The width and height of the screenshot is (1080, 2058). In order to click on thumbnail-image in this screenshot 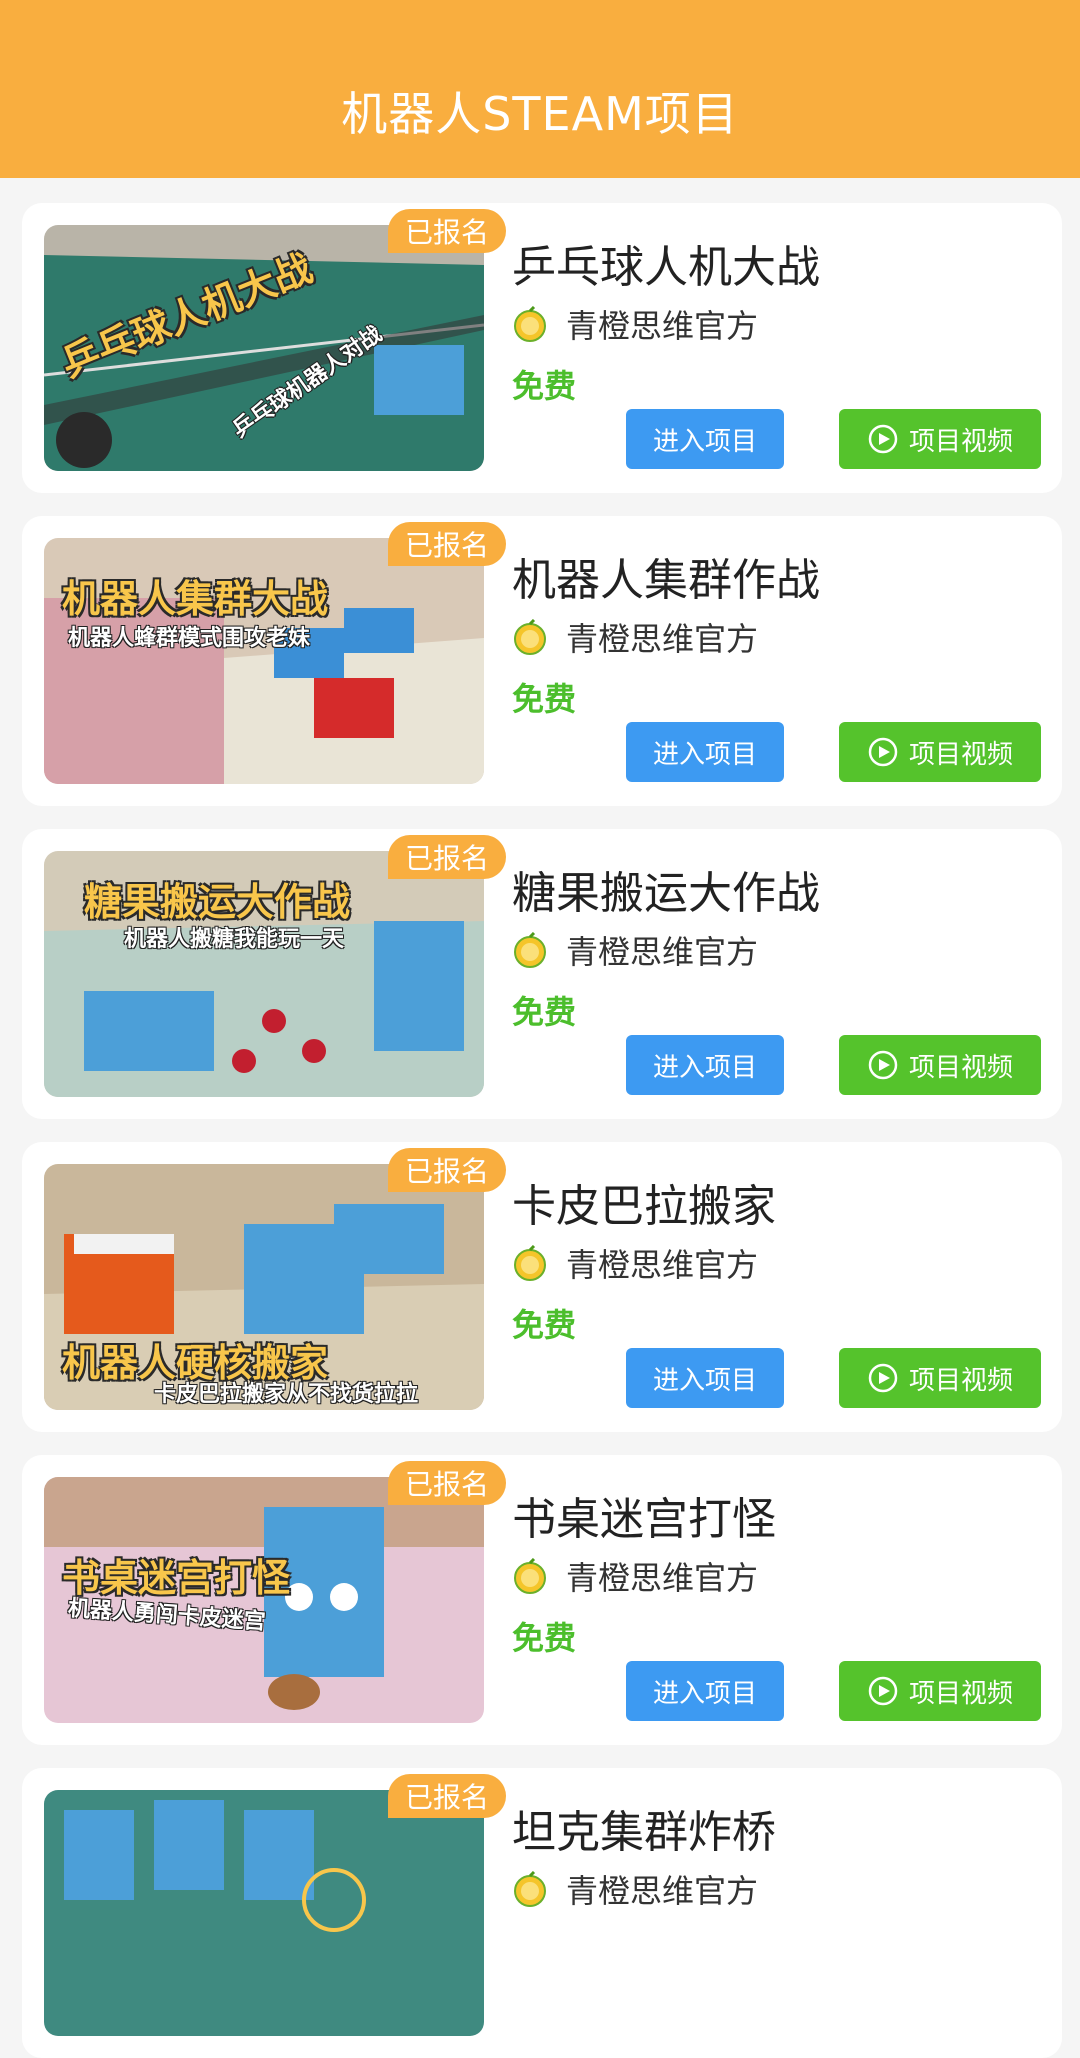, I will do `click(264, 1913)`.